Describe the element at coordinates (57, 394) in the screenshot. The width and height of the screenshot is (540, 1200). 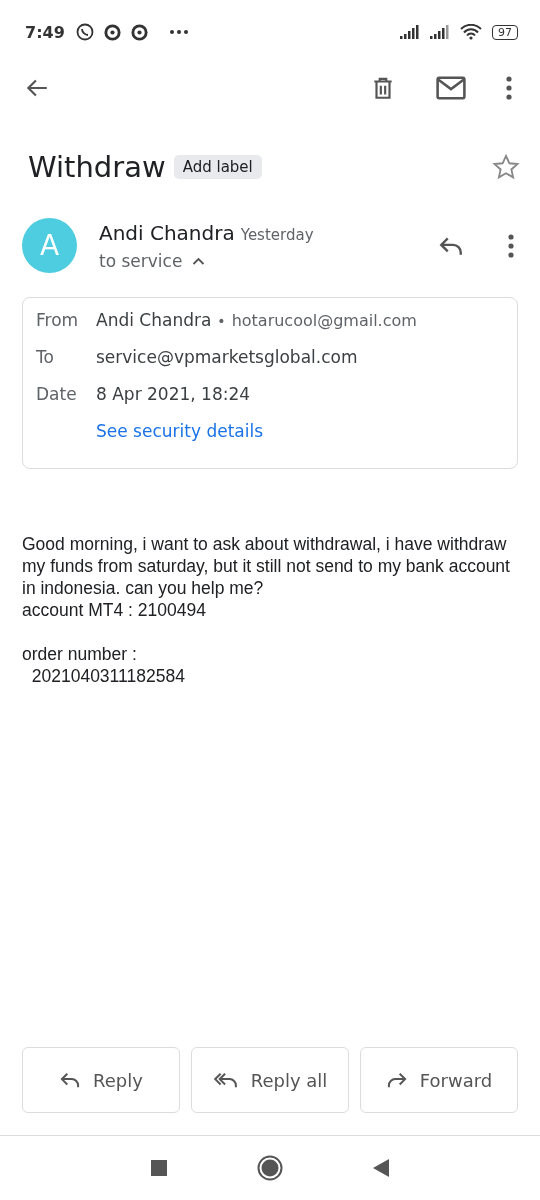
I see `detail-label: Date` at that location.